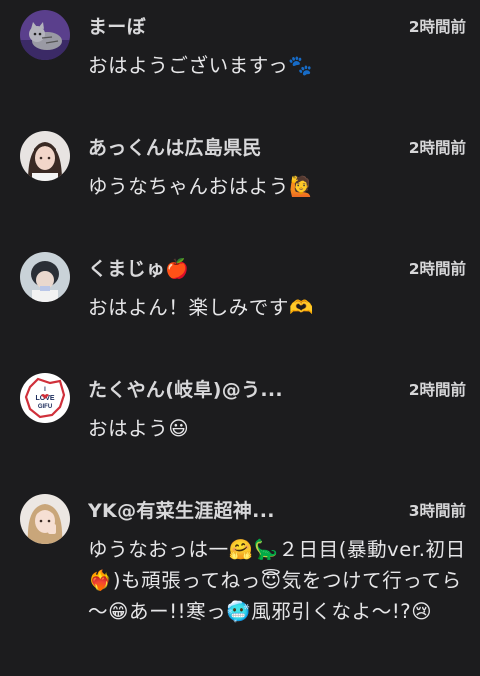 The width and height of the screenshot is (480, 676). Describe the element at coordinates (201, 186) in the screenshot. I see `comment-text: ゆうなちゃんおはよう🙋` at that location.